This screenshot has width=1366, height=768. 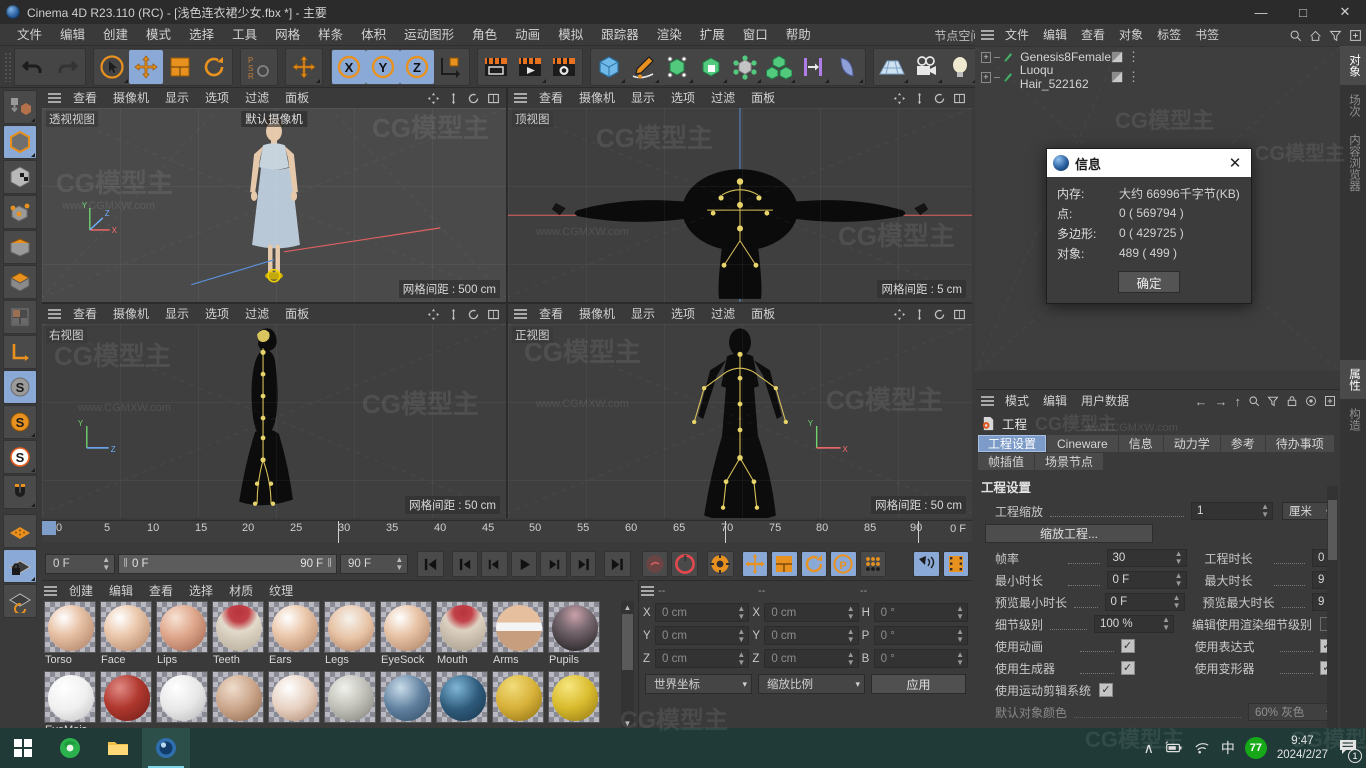 I want to click on vp0-menu-options: 选项, so click(x=217, y=98).